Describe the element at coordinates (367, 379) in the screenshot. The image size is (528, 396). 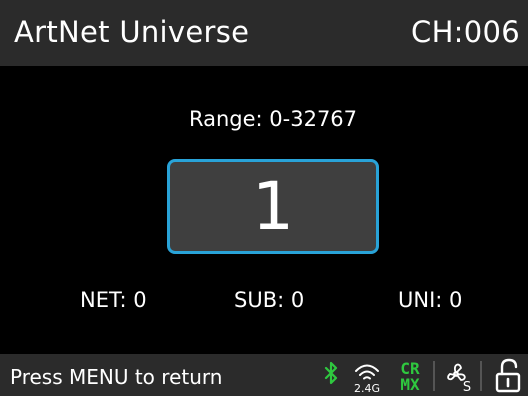
I see `wifi-2.4g-icon: 2.4G` at that location.